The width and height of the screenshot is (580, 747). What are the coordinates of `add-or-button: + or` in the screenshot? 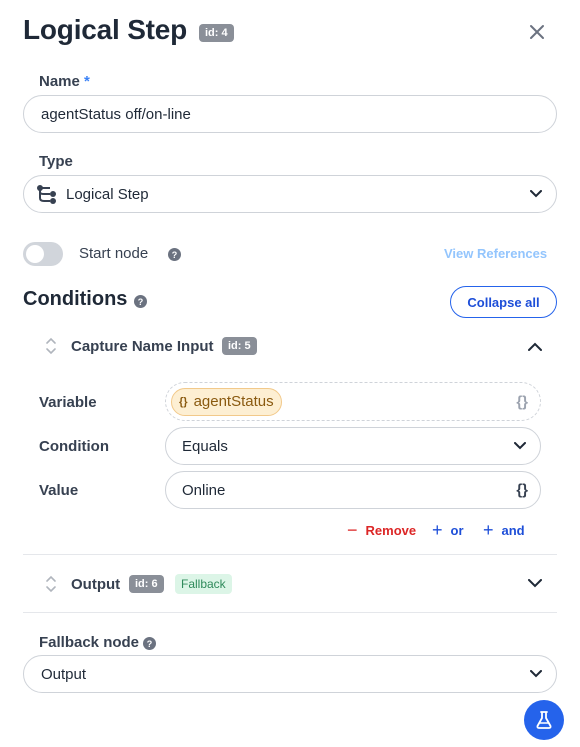 It's located at (448, 530).